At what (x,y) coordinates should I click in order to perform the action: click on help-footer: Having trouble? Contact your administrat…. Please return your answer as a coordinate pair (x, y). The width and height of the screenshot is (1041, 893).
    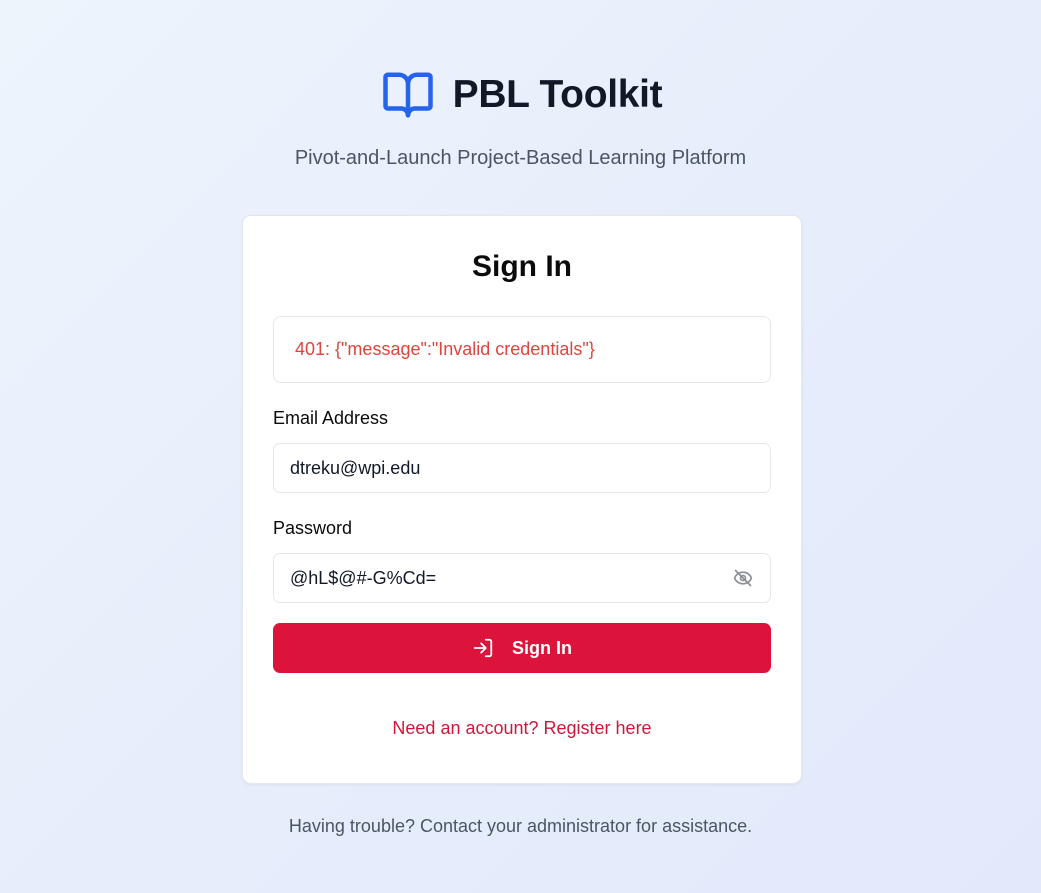
    Looking at the image, I should click on (520, 826).